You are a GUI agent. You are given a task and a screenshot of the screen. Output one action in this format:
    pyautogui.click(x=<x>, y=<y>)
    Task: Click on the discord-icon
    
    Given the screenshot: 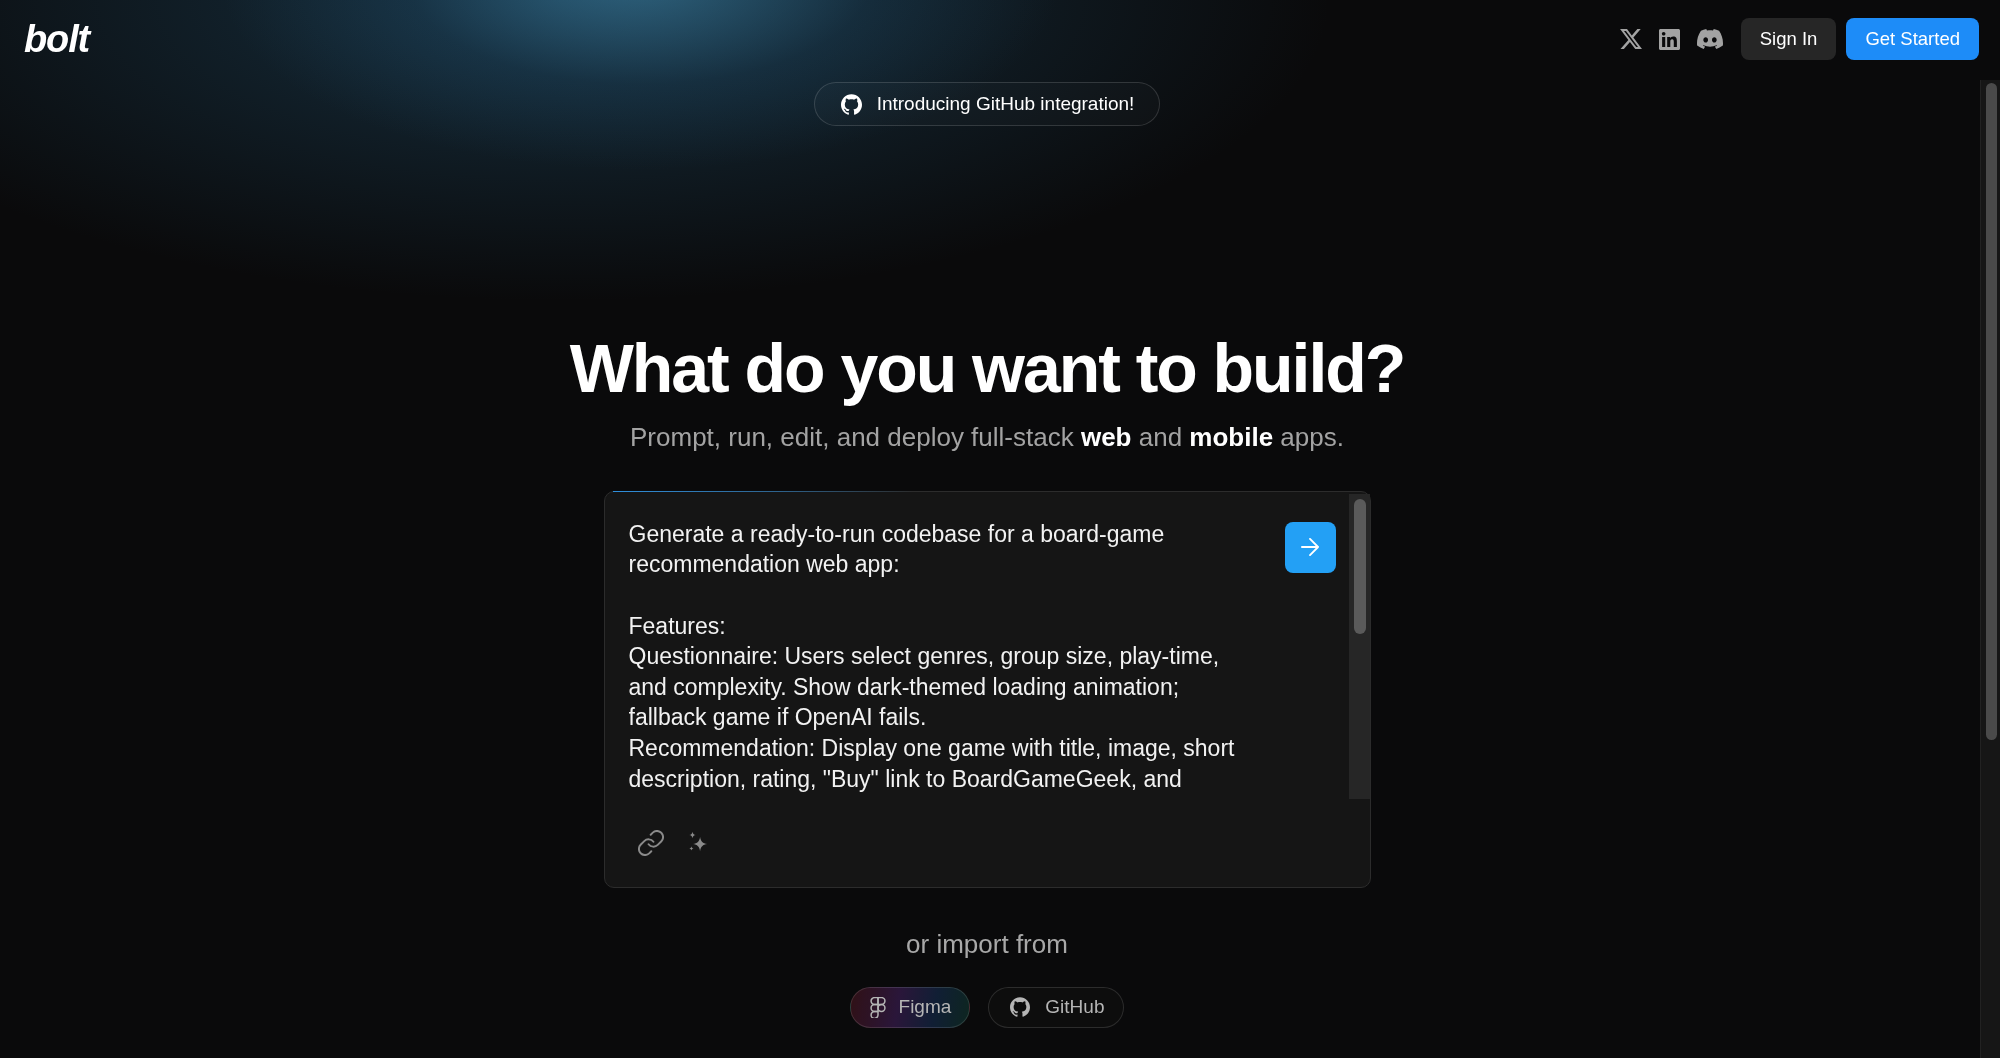 What is the action you would take?
    pyautogui.click(x=1709, y=39)
    